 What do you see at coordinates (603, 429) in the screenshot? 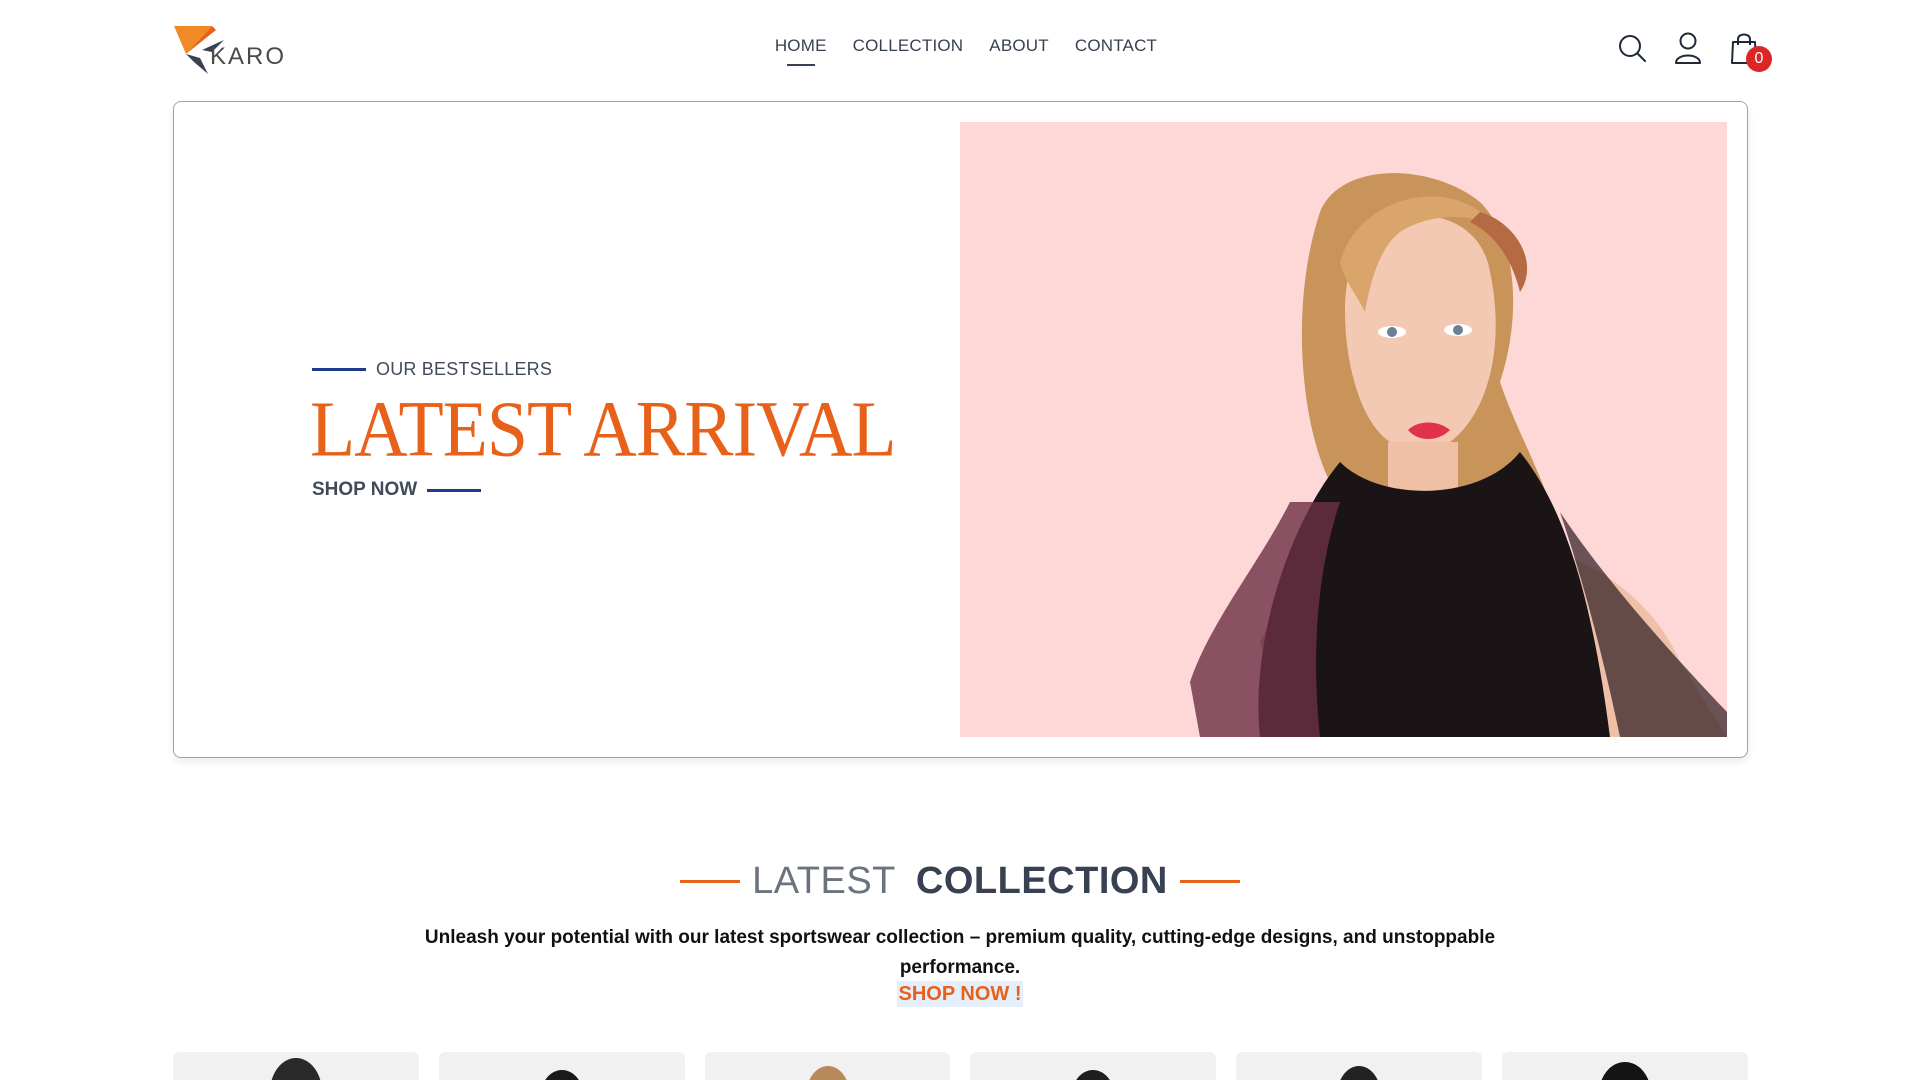
I see `hero-title: LATEST ARRIVAL` at bounding box center [603, 429].